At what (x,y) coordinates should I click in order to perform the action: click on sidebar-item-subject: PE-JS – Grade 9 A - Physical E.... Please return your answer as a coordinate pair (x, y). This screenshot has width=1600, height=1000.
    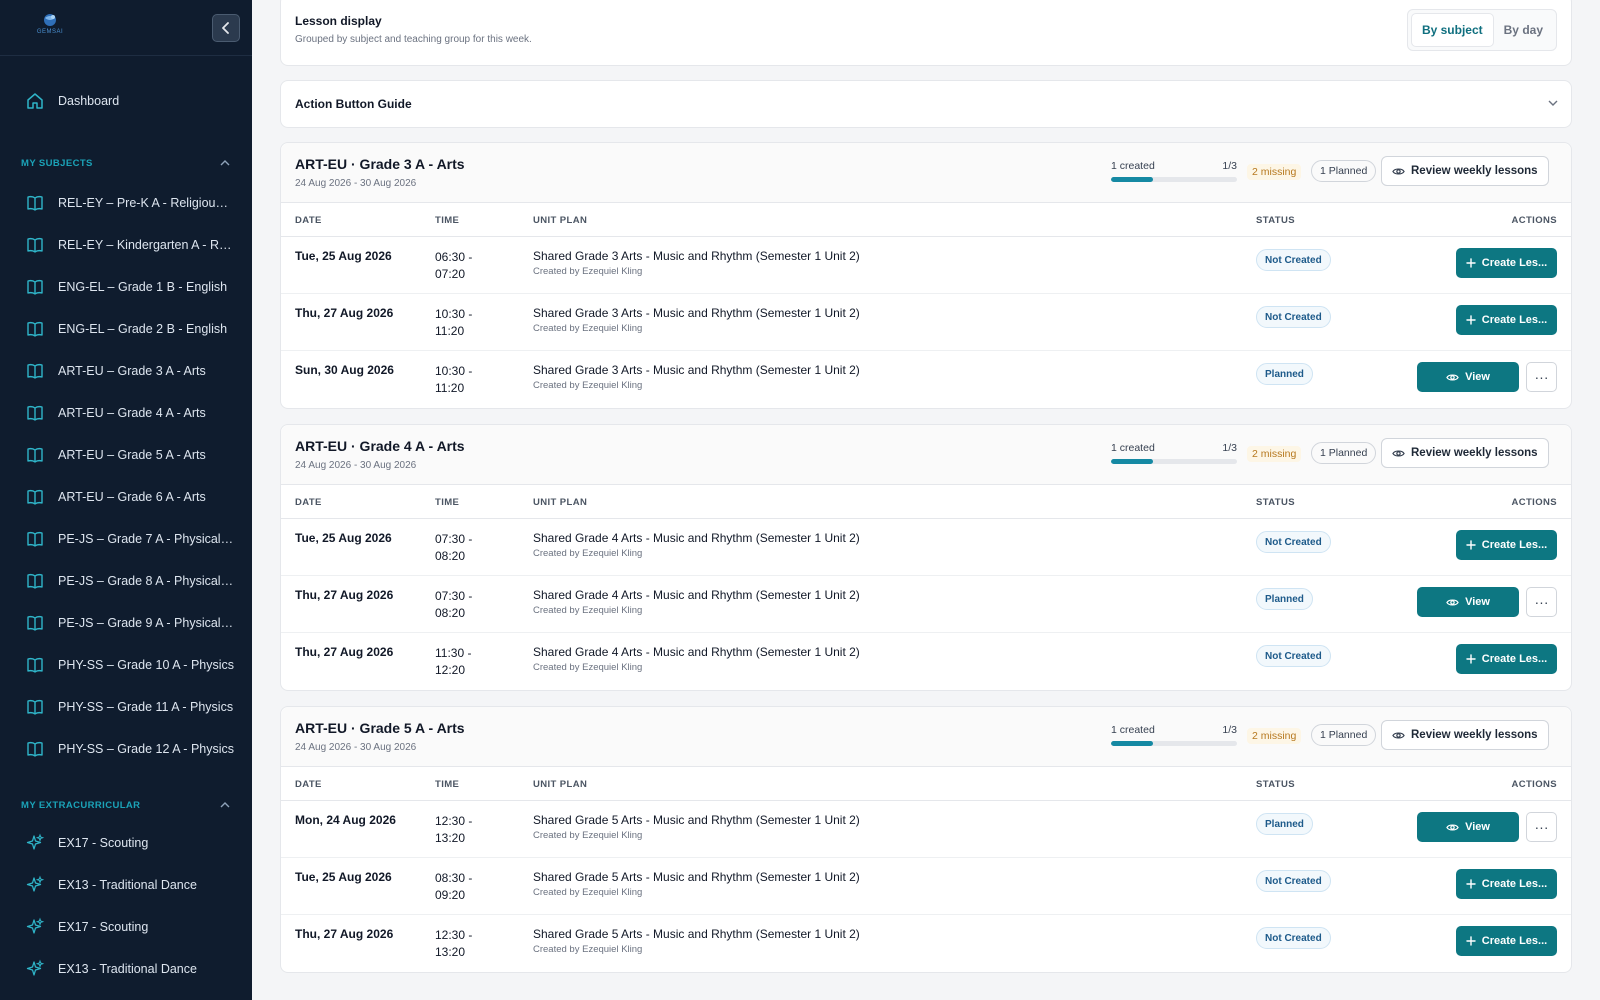
    Looking at the image, I should click on (126, 623).